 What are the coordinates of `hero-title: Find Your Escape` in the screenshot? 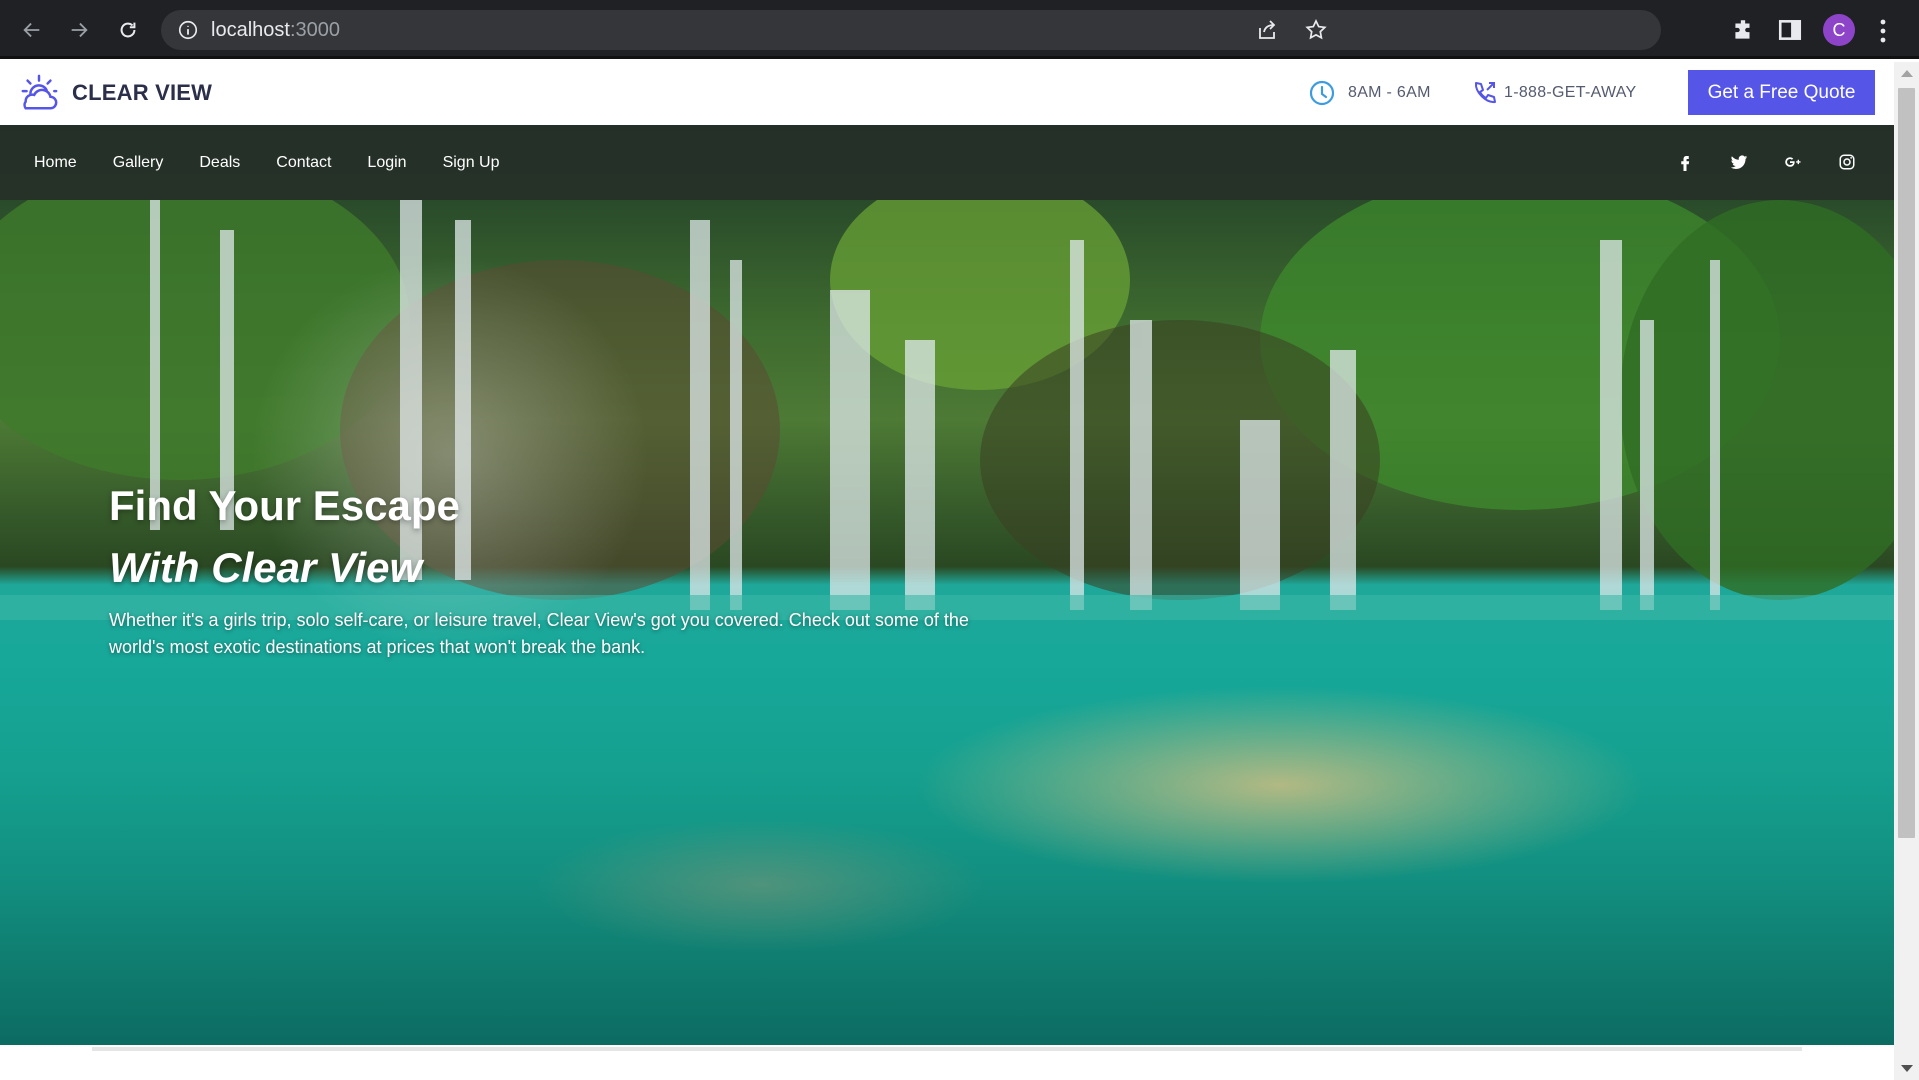 It's located at (284, 505).